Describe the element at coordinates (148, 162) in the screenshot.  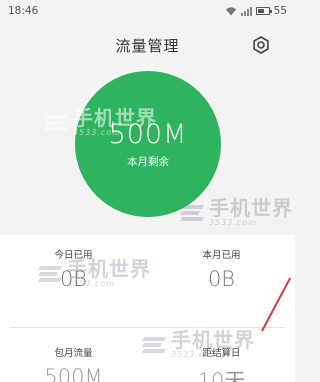
I see `remaining-label: 本月剩余` at that location.